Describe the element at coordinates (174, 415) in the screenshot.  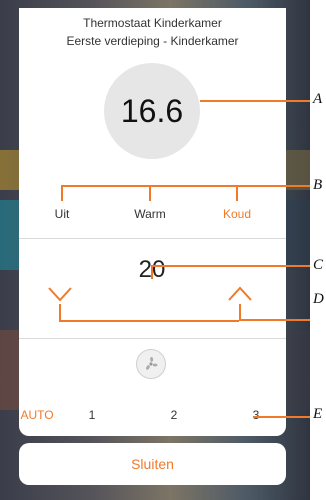
I see `fan-speed-2: 2` at that location.